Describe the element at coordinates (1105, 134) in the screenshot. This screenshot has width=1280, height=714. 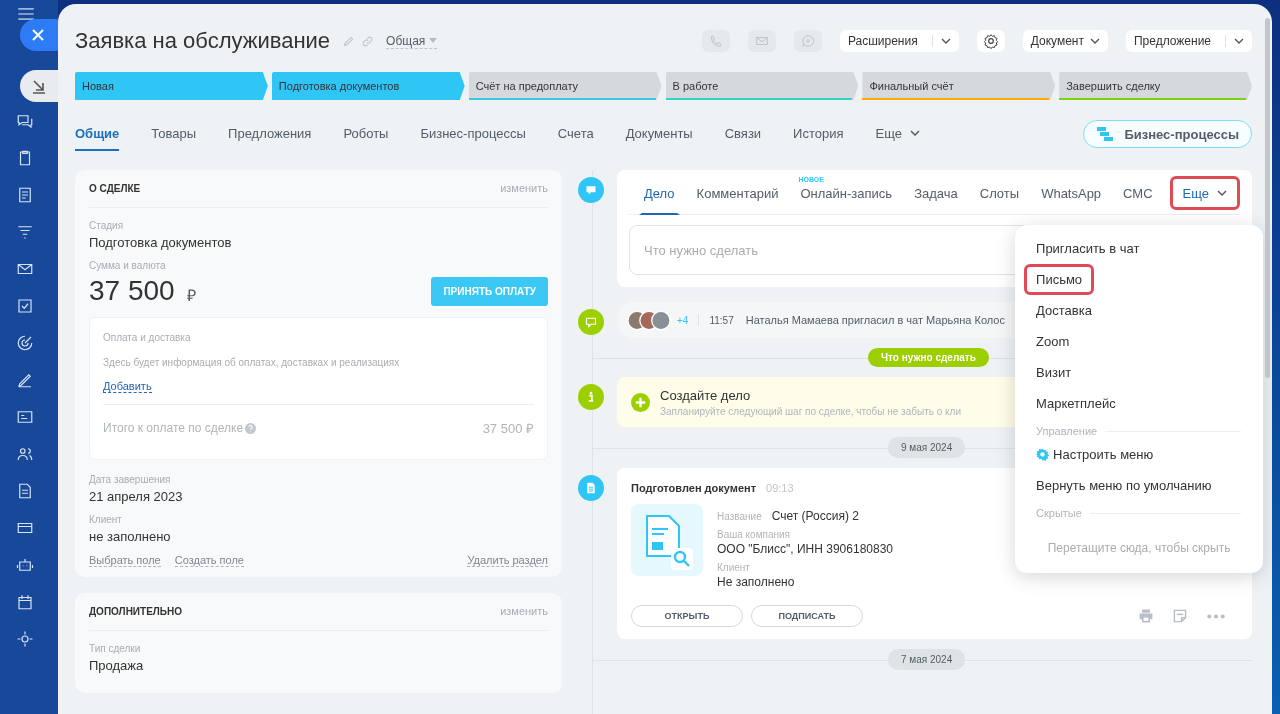
I see `process-icon` at that location.